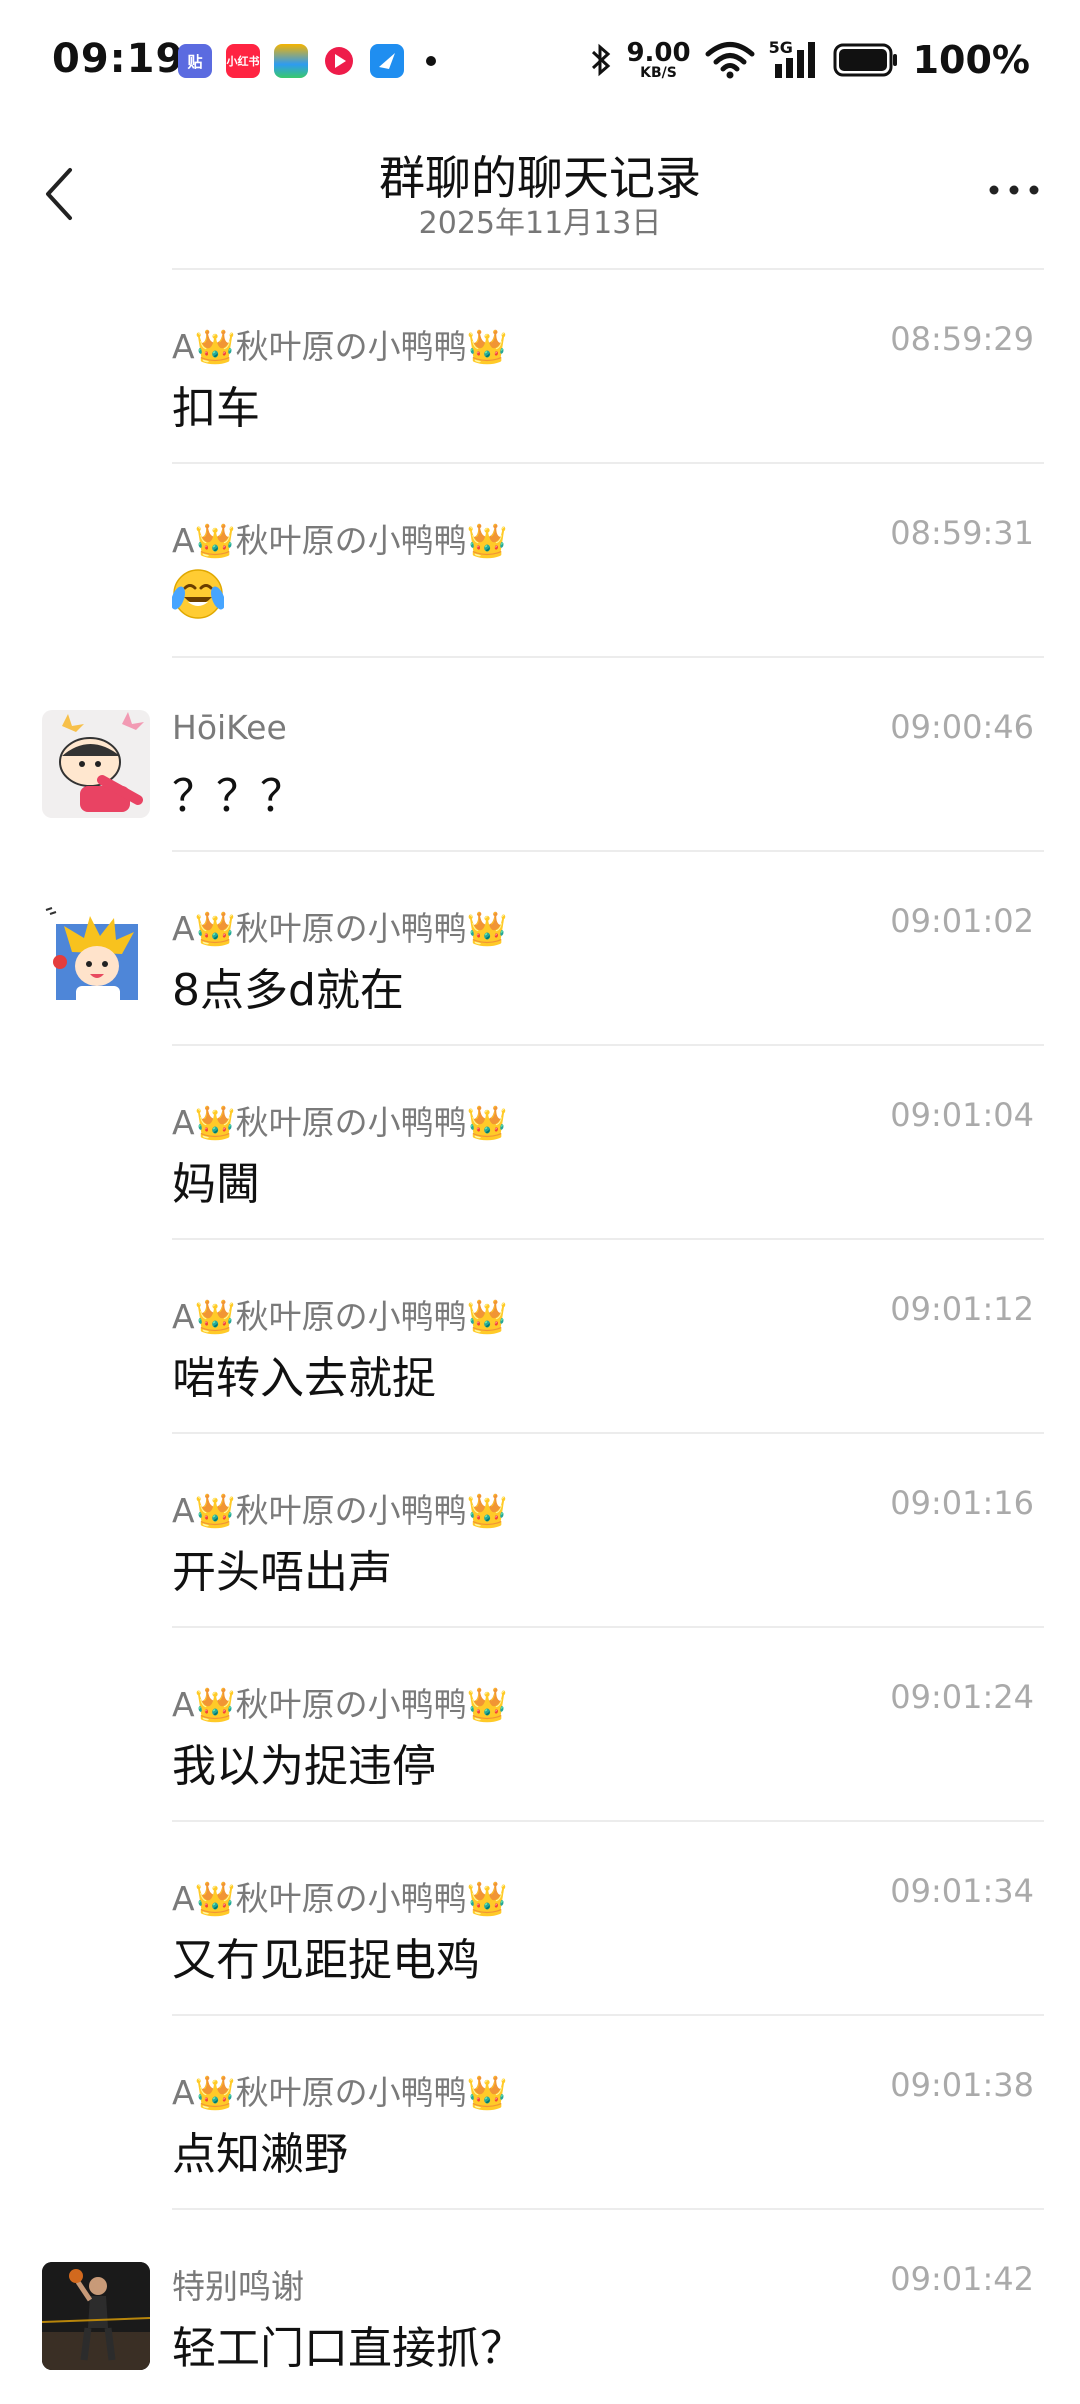 This screenshot has height=2404, width=1080. I want to click on more-dots-icon, so click(1014, 190).